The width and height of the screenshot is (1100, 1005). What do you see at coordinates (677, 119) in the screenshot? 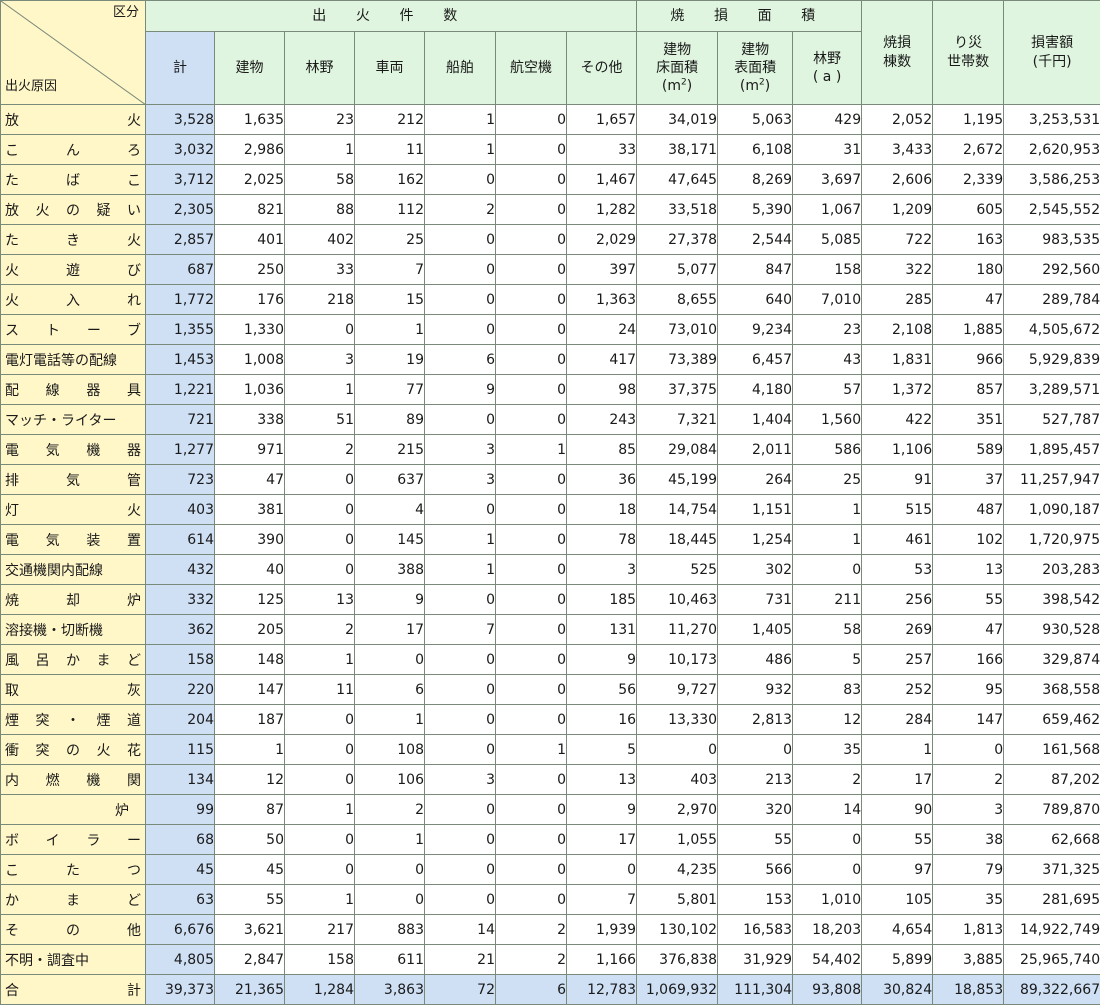
I see `value-cell: 34,019` at bounding box center [677, 119].